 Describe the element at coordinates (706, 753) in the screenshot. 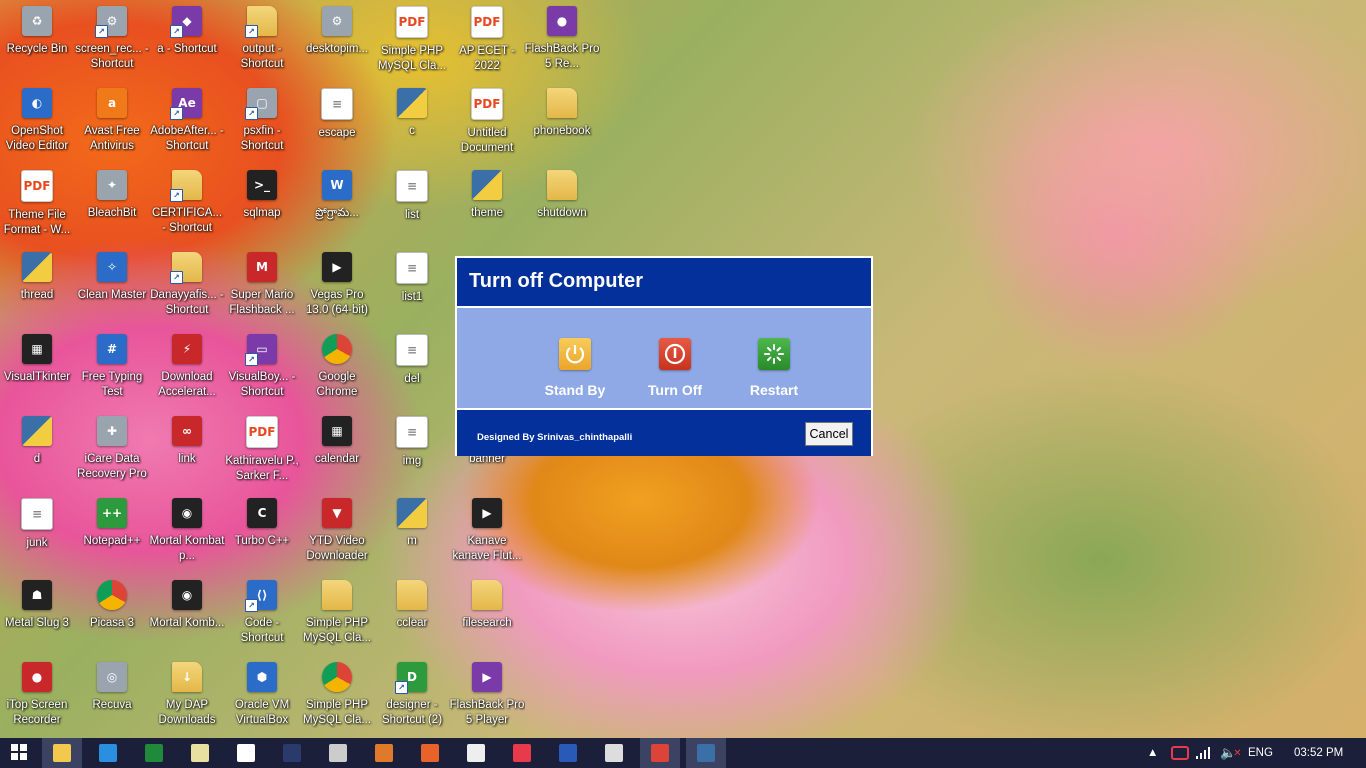

I see `python-idle-taskbar-button` at that location.